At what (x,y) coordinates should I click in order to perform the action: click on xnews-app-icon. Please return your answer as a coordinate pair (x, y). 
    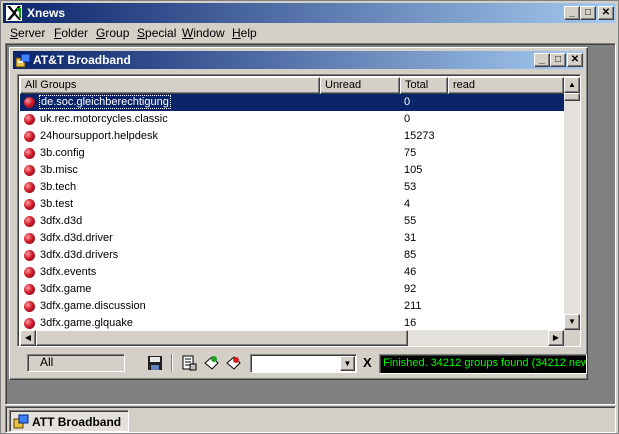
    Looking at the image, I should click on (14, 13).